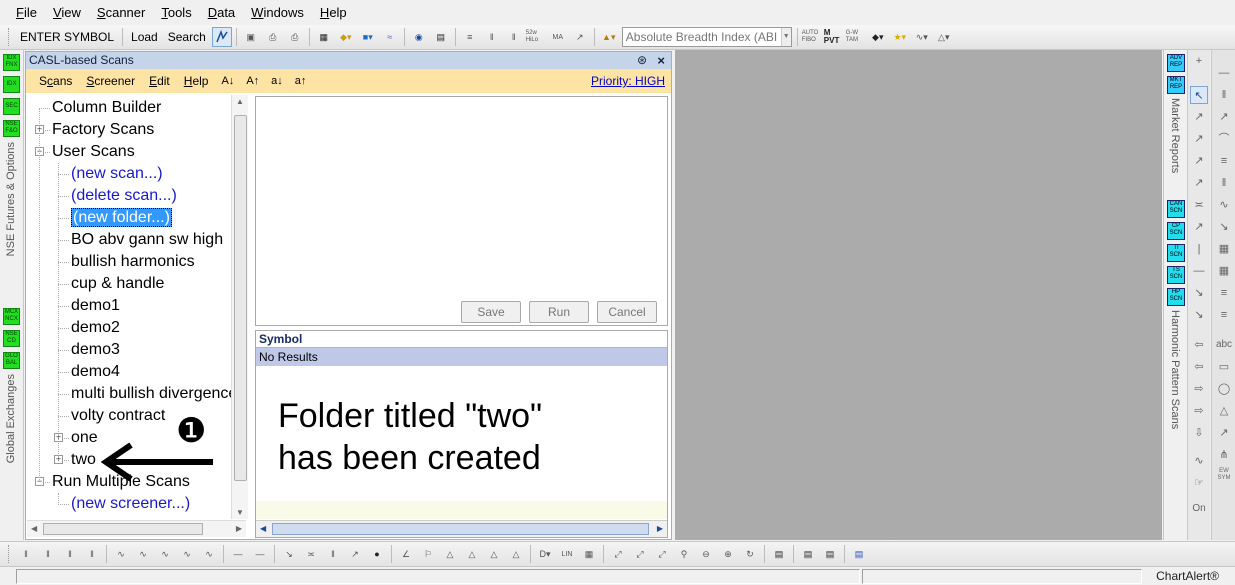  What do you see at coordinates (706, 554) in the screenshot?
I see `zoom-out-icon: ⊖` at bounding box center [706, 554].